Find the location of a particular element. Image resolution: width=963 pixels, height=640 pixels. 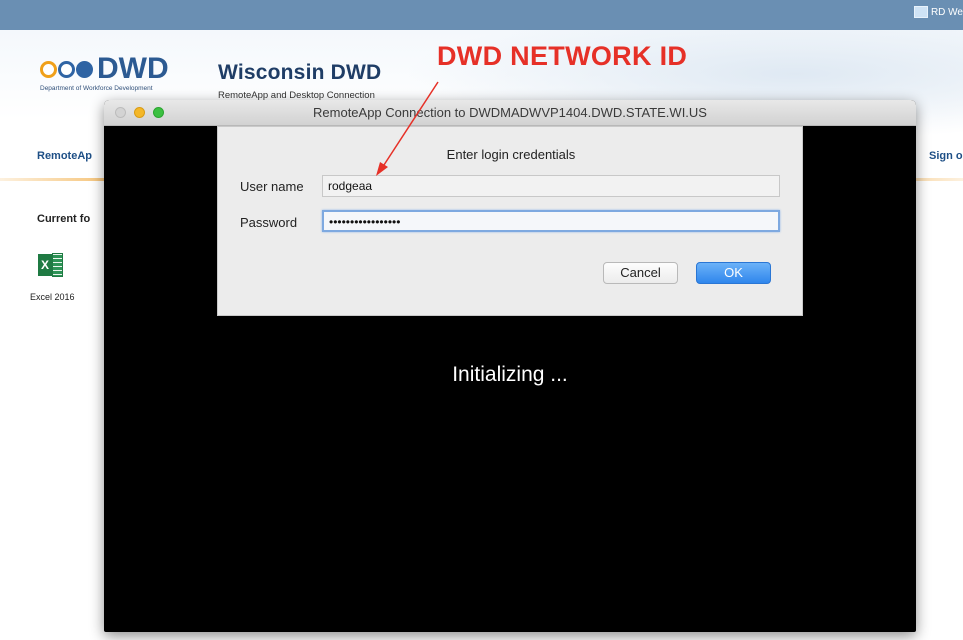

ok-button: OK is located at coordinates (733, 273).